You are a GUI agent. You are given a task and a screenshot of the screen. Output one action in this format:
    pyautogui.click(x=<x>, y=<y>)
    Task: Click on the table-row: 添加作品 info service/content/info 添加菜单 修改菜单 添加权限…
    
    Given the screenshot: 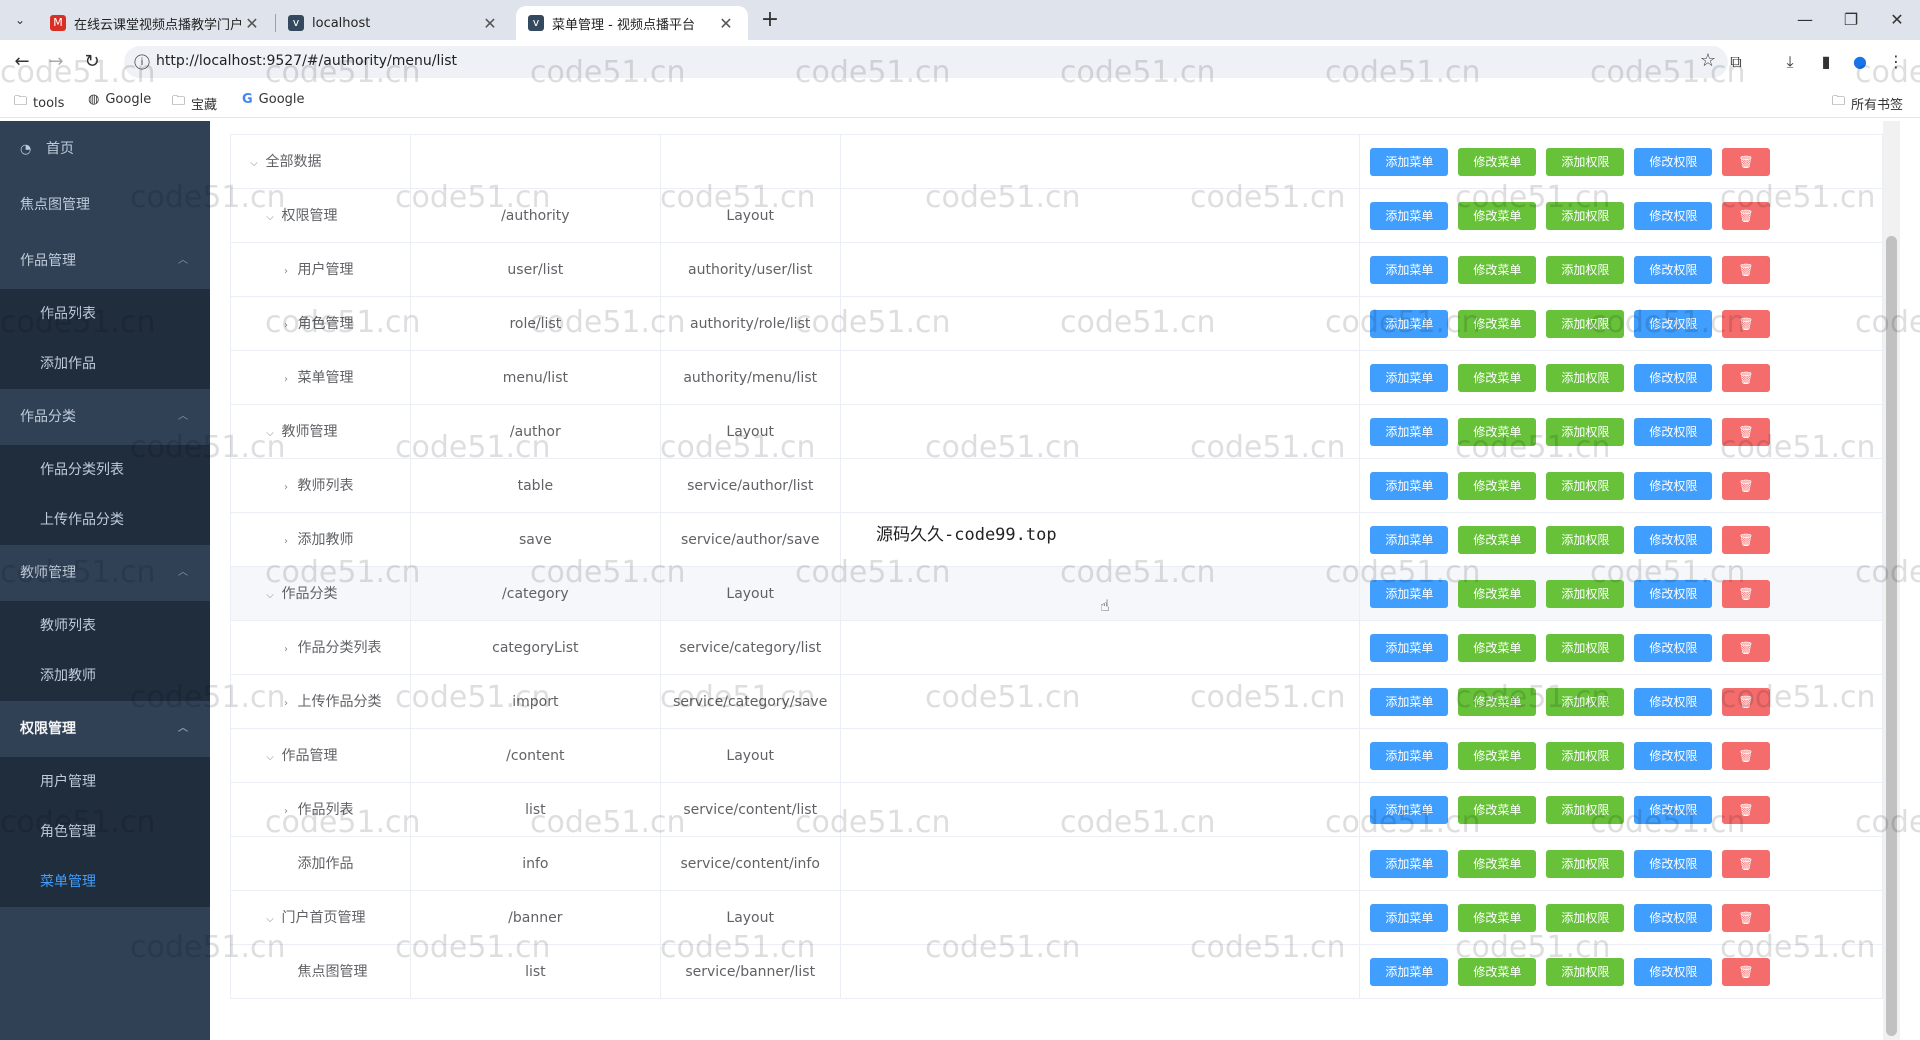 What is the action you would take?
    pyautogui.click(x=1057, y=864)
    